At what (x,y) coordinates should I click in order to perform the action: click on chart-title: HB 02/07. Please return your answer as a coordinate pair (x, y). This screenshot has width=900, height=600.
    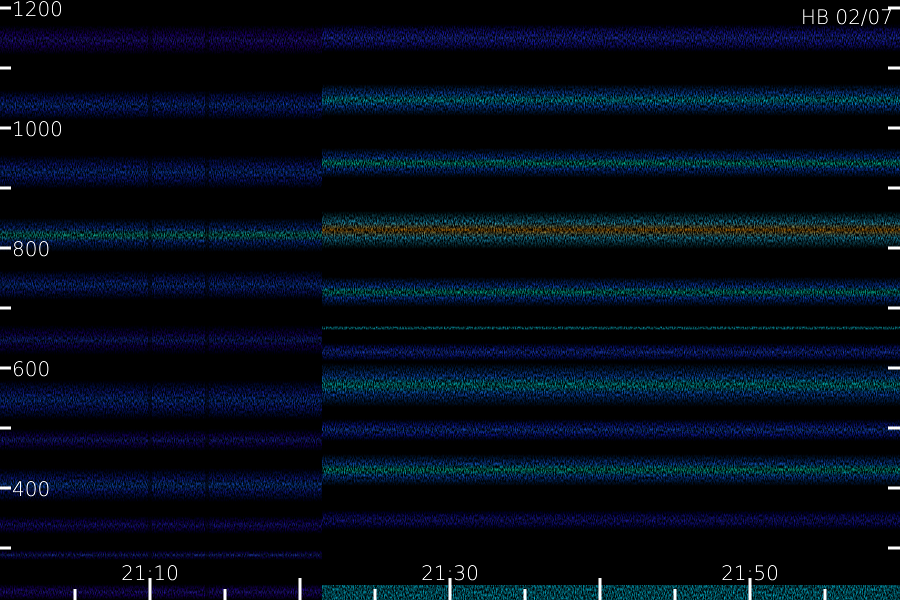
    Looking at the image, I should click on (846, 17).